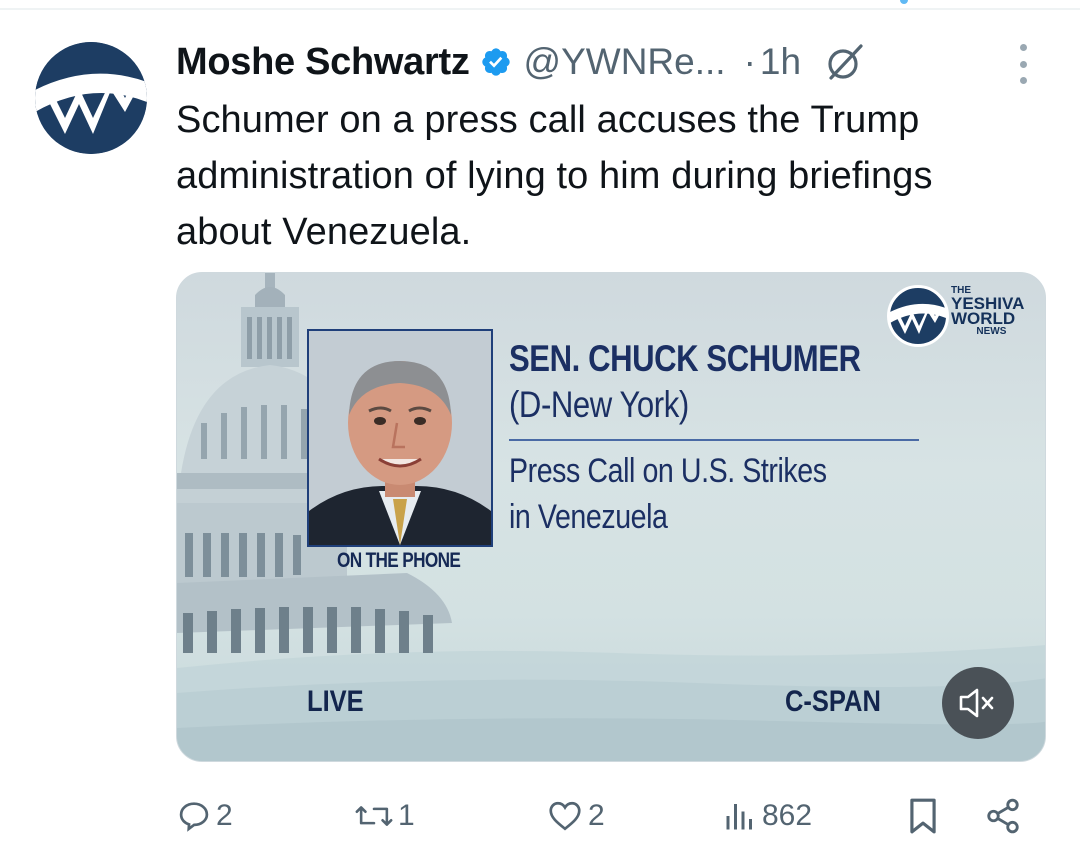 This screenshot has height=844, width=1080. I want to click on tweet-actions: 2 1 2 862, so click(611, 816).